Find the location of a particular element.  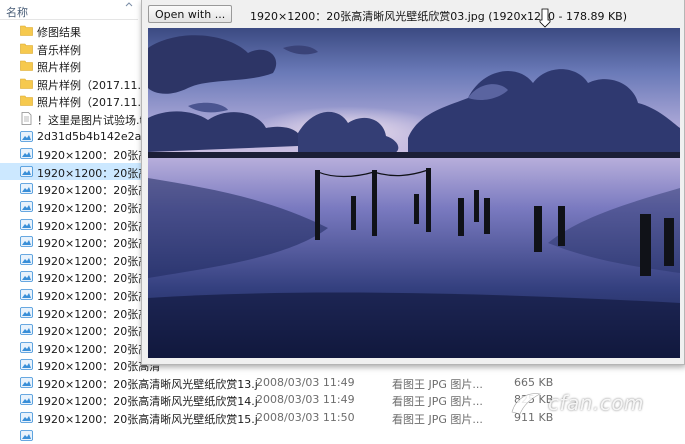

watermark-text: cfan.com is located at coordinates (596, 403).